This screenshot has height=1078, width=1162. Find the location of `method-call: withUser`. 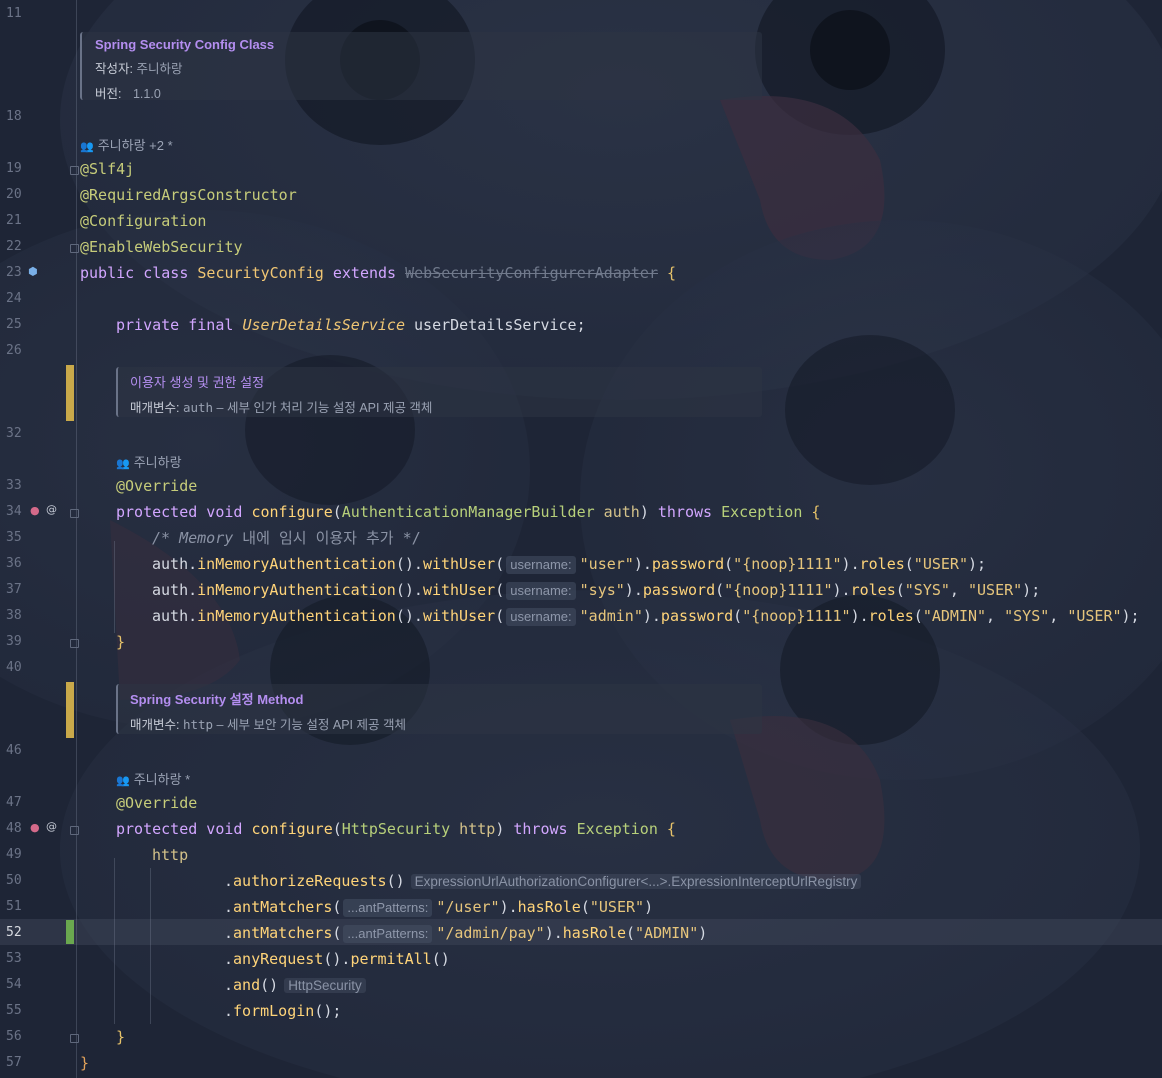

method-call: withUser is located at coordinates (459, 616).